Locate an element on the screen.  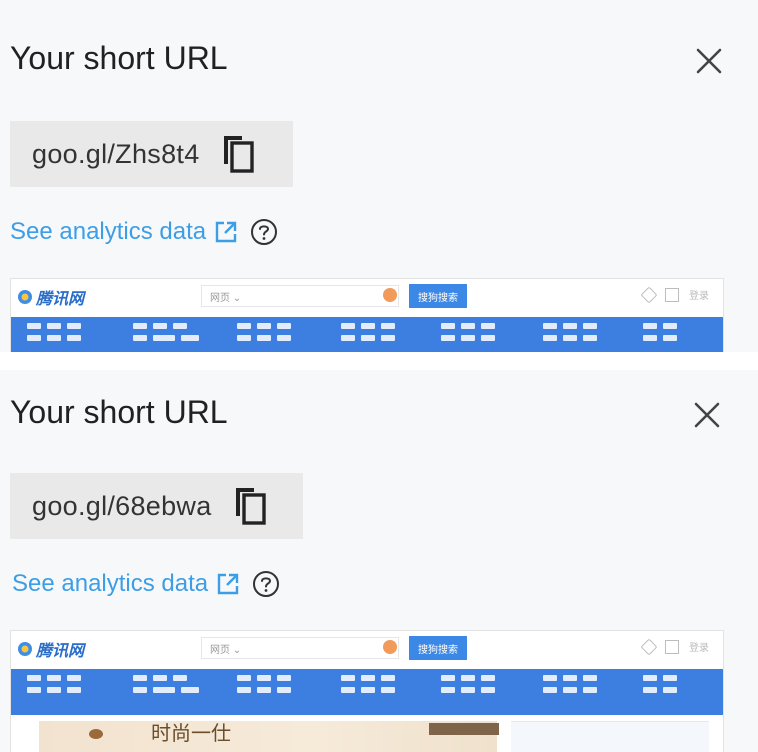
preview-banner-text: 时尚一仕 is located at coordinates (191, 733).